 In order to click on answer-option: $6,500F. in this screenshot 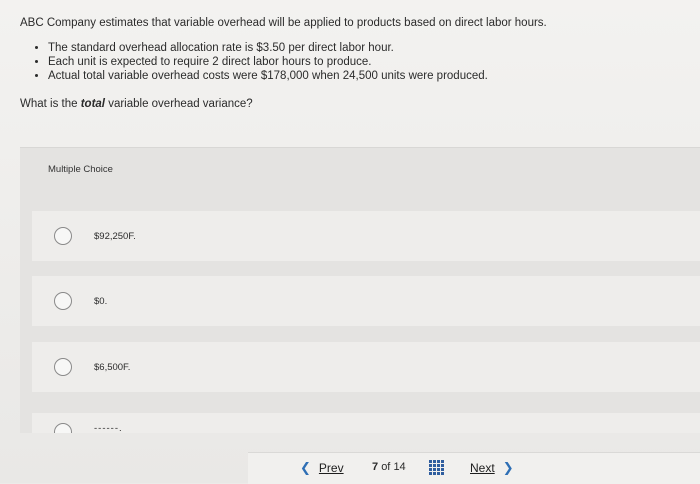, I will do `click(366, 367)`.